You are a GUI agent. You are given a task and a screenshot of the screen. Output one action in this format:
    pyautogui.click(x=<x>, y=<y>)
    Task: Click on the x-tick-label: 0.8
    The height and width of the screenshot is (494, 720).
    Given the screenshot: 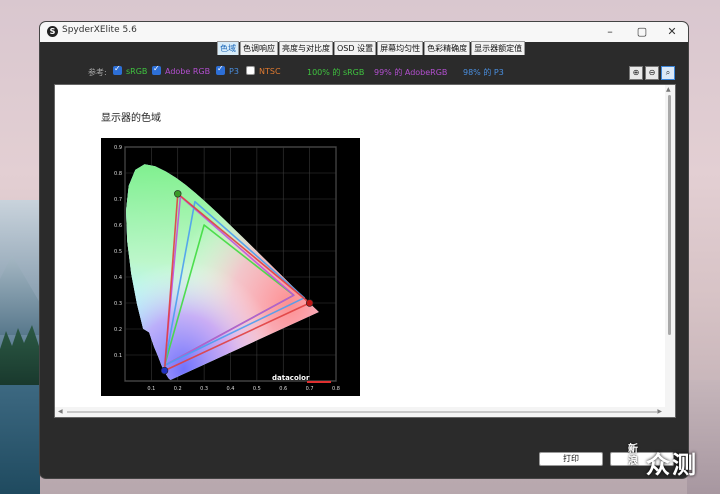 What is the action you would take?
    pyautogui.click(x=336, y=389)
    